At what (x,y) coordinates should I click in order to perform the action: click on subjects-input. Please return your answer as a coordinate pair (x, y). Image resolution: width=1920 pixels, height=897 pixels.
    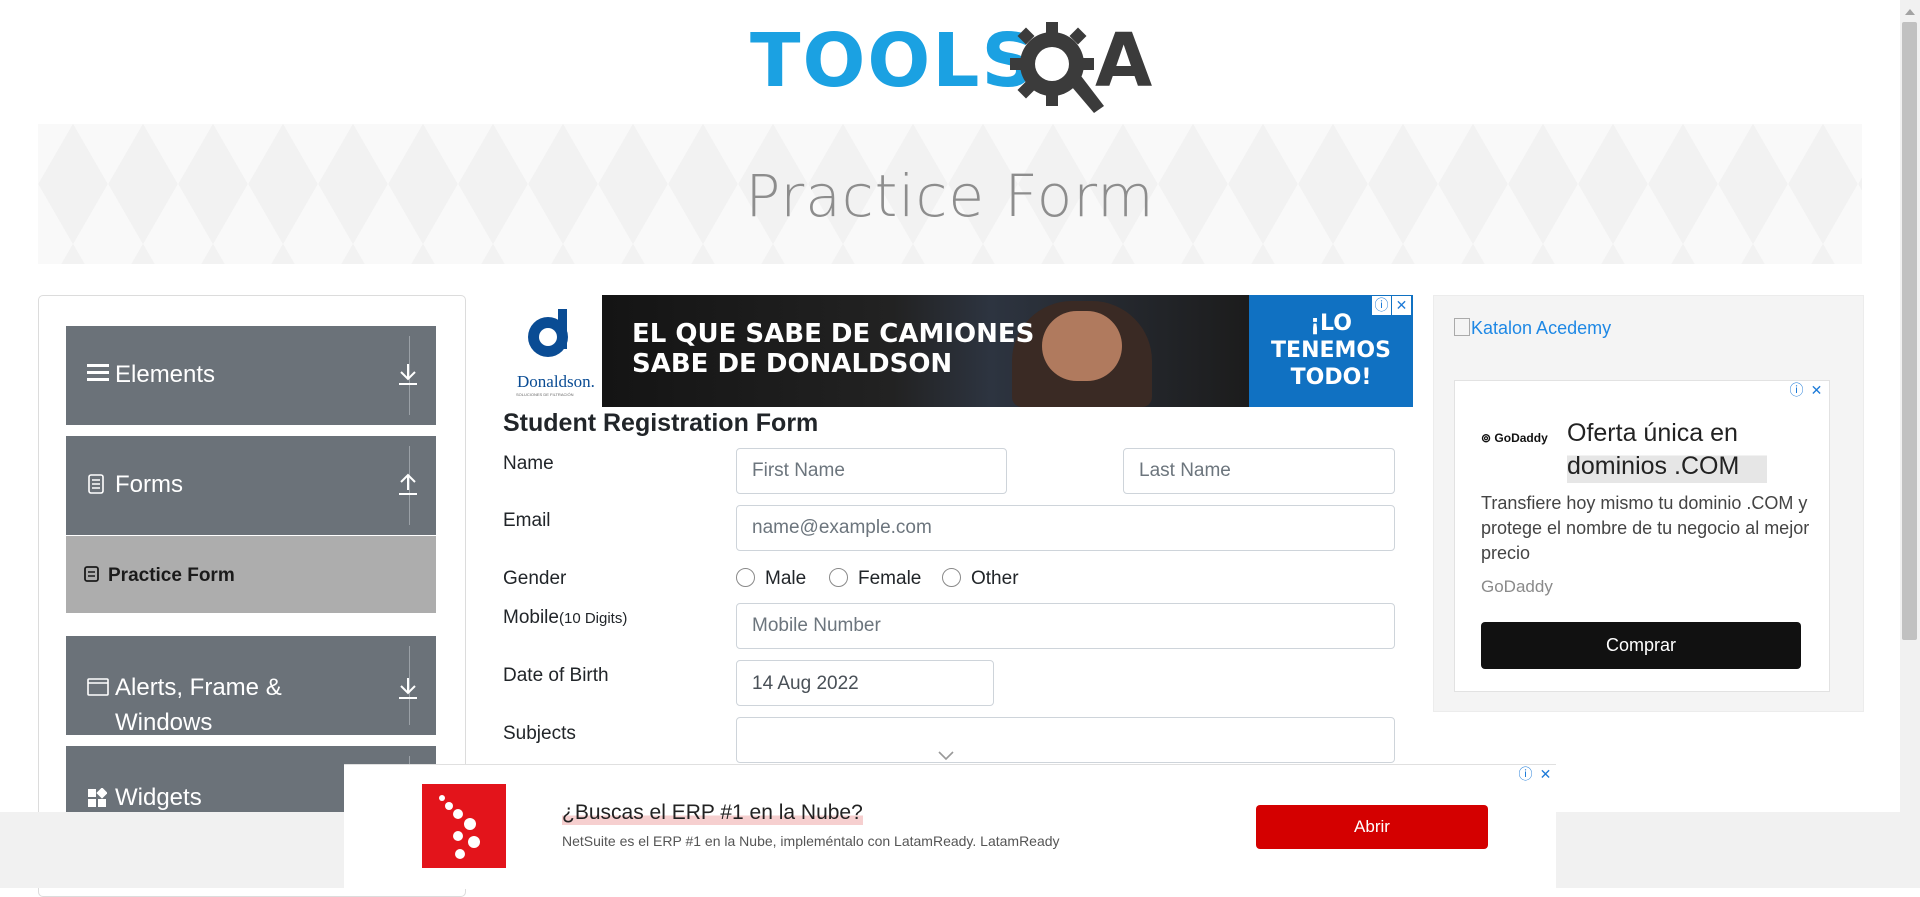
    Looking at the image, I should click on (1065, 740).